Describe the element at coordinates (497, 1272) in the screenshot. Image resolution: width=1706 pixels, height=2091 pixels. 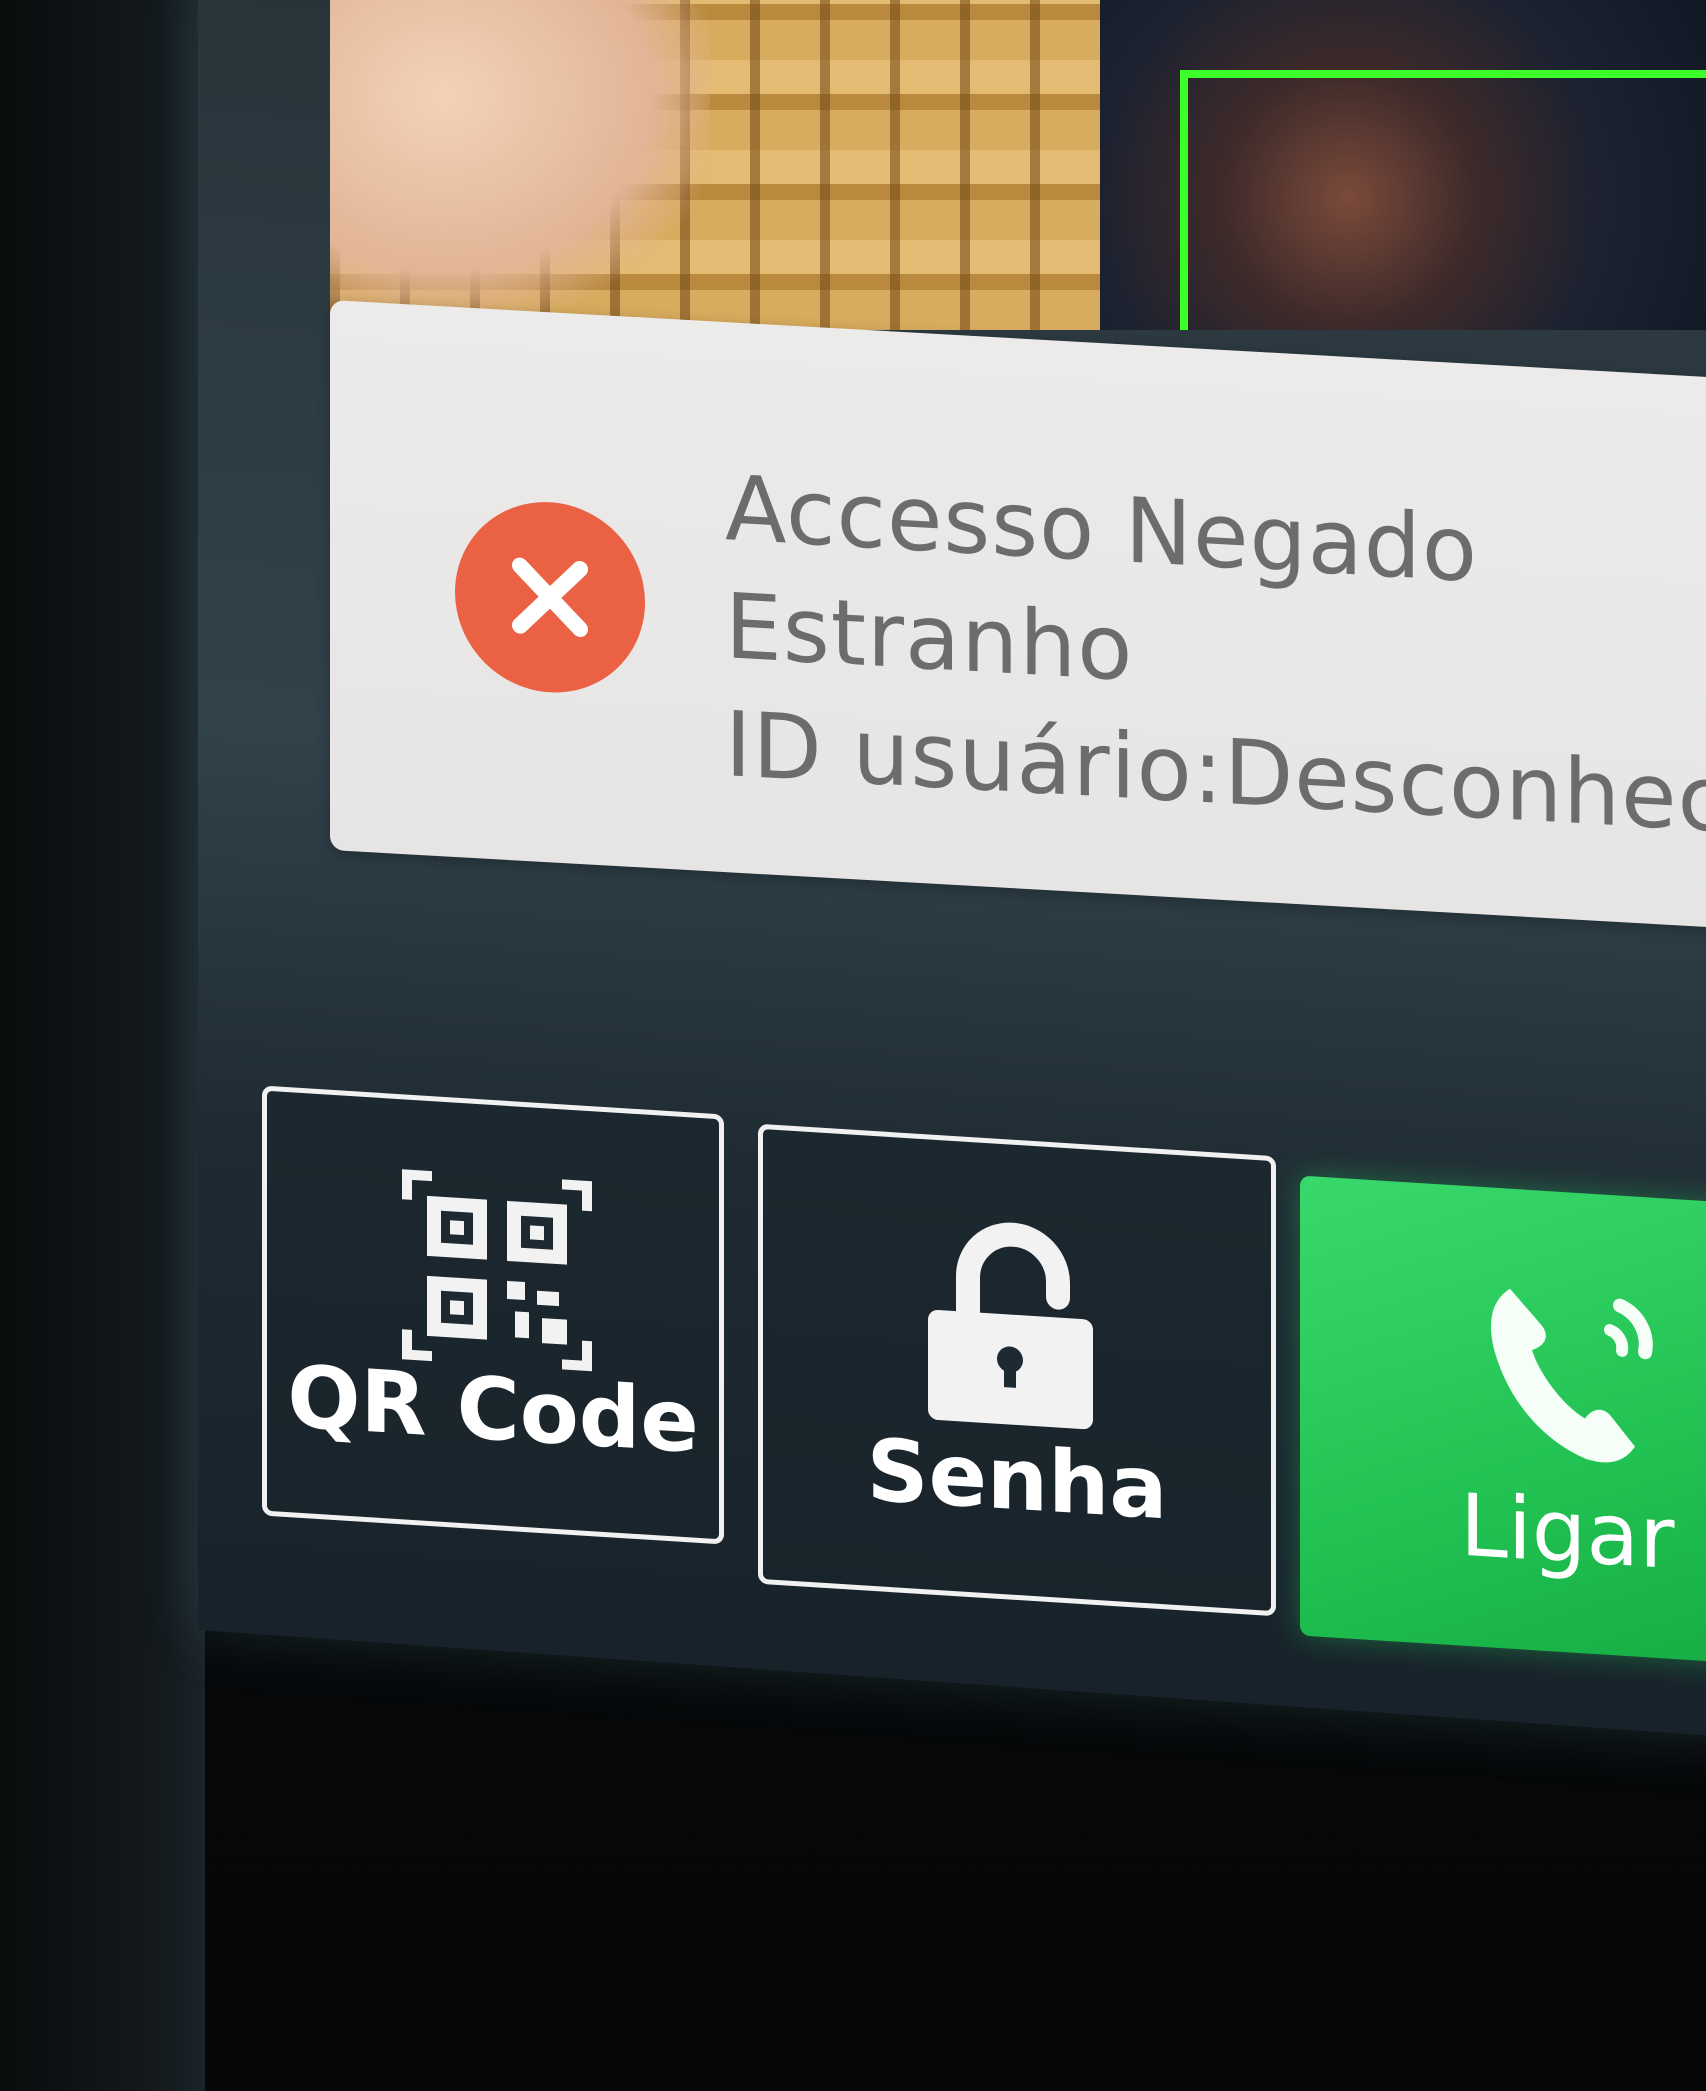
I see `qr-code-icon` at that location.